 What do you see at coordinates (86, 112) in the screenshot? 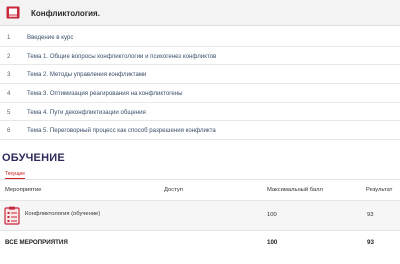
I see `module-link: Тема 4. Пути деконфликтизации общения` at bounding box center [86, 112].